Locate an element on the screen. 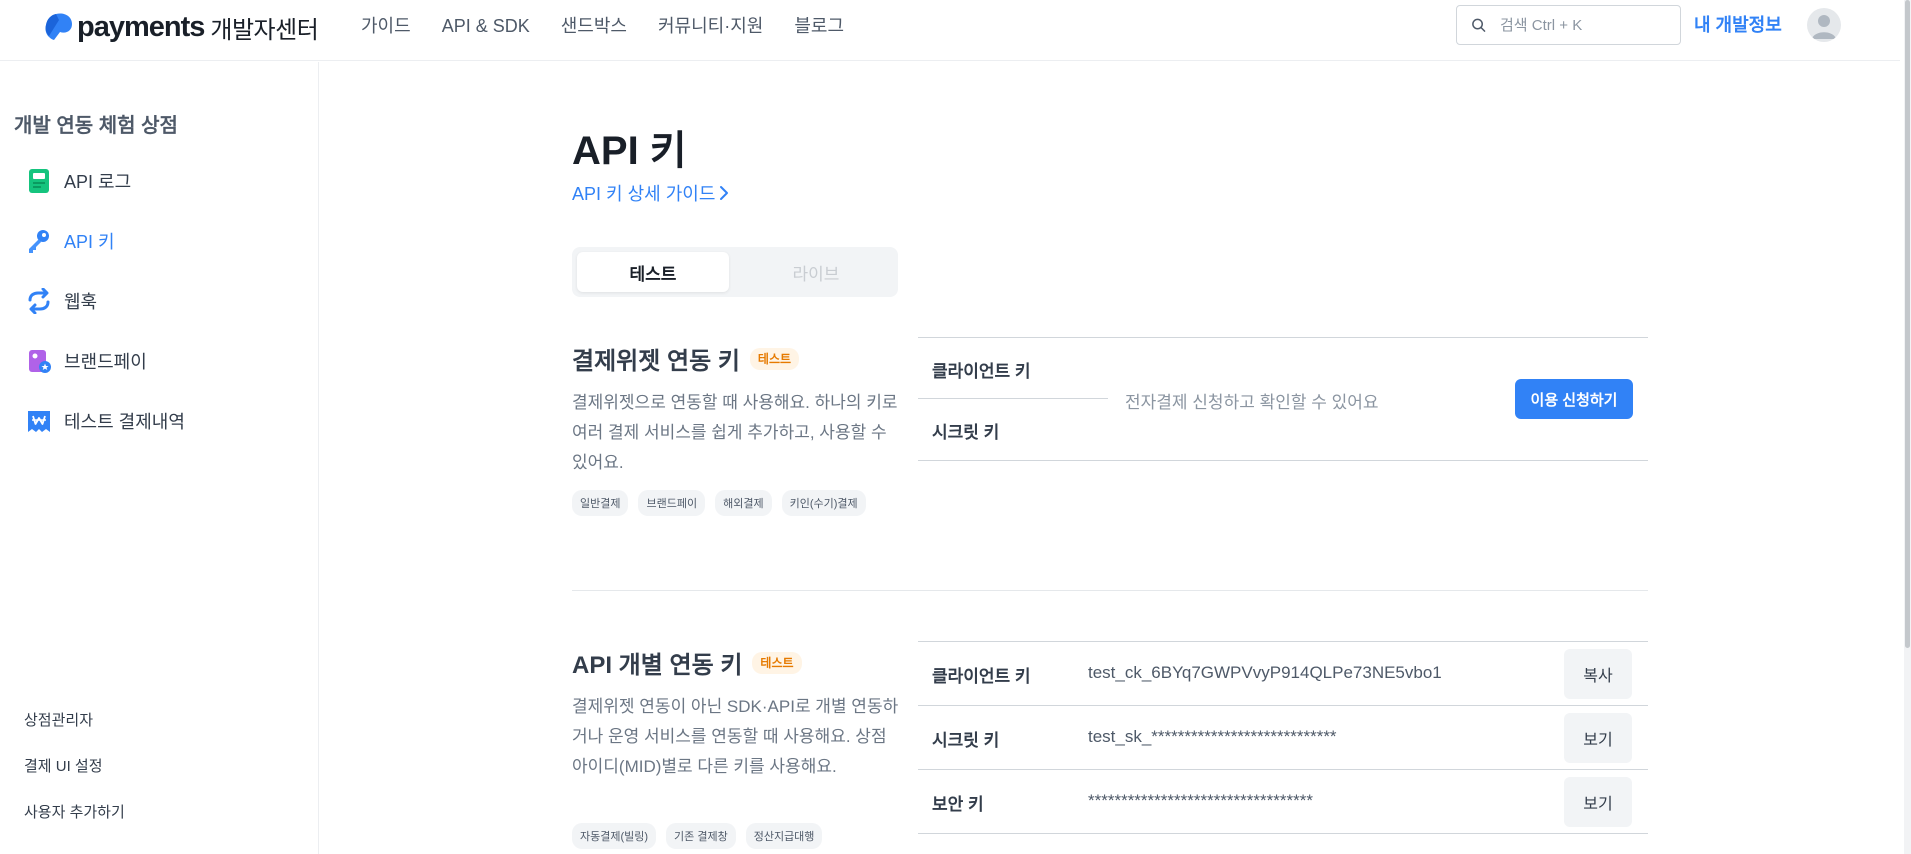 This screenshot has height=854, width=1911. api-section-tags: 자동결제(빌링) 기존 결제창 정산지급대행 is located at coordinates (702, 836).